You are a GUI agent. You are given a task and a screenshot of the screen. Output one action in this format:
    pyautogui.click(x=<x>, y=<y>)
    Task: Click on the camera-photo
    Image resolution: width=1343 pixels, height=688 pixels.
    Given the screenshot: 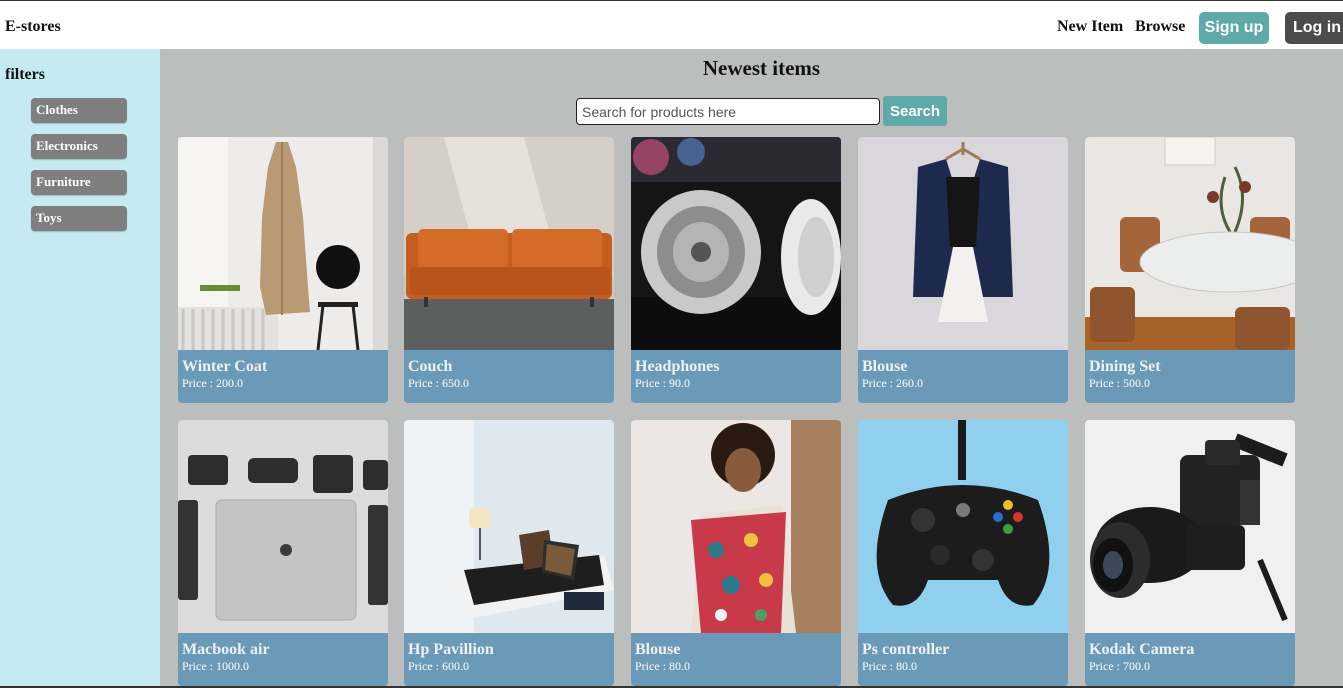 What is the action you would take?
    pyautogui.click(x=1190, y=526)
    